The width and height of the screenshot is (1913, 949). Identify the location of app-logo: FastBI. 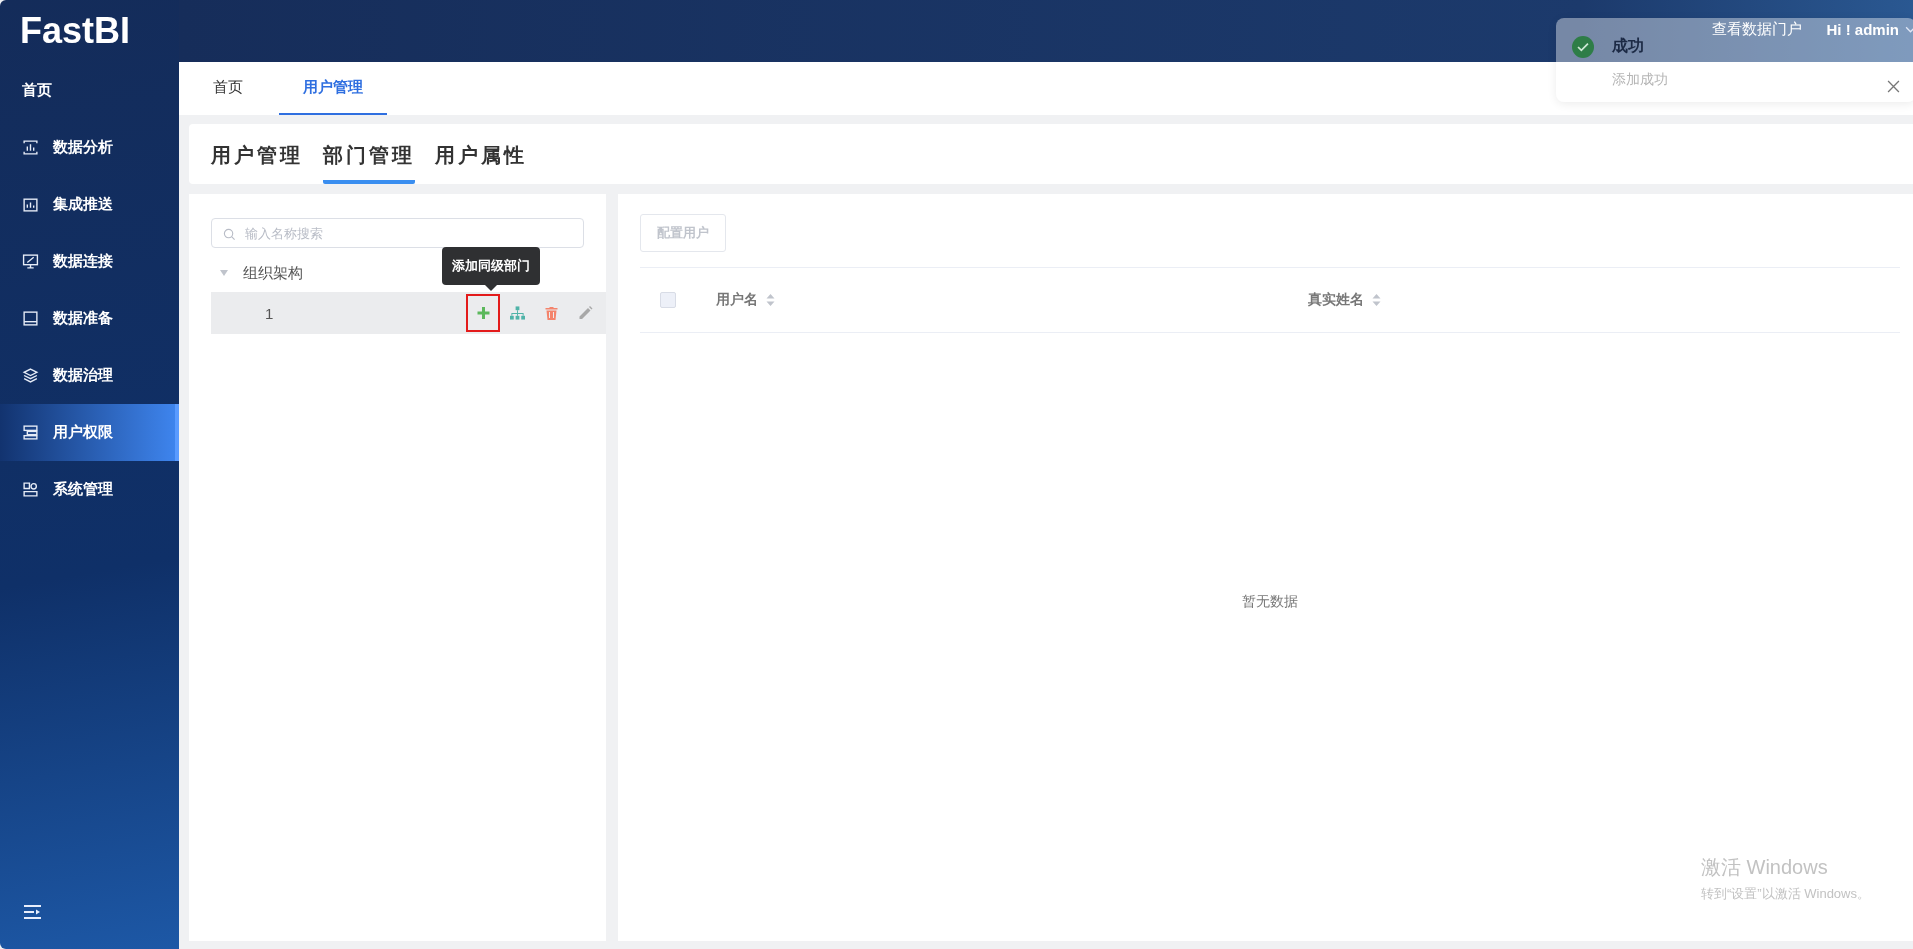
(75, 31).